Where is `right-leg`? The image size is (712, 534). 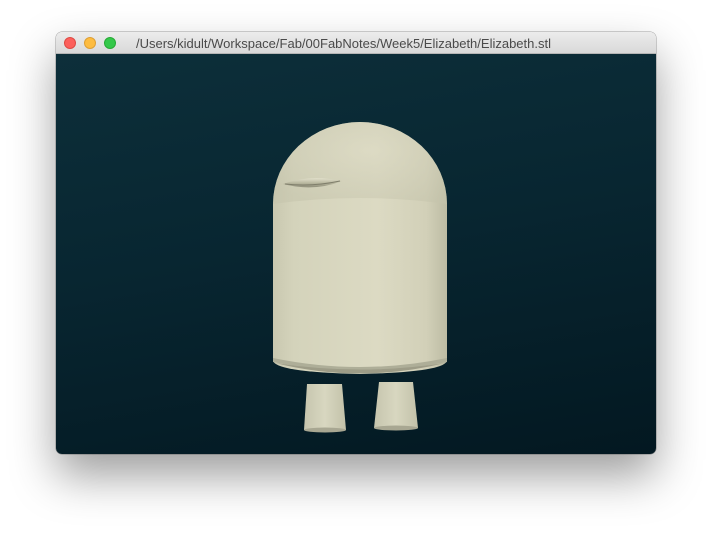 right-leg is located at coordinates (396, 406).